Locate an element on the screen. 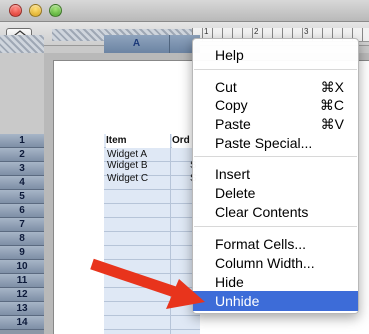  menu-item-label: Copy is located at coordinates (231, 105).